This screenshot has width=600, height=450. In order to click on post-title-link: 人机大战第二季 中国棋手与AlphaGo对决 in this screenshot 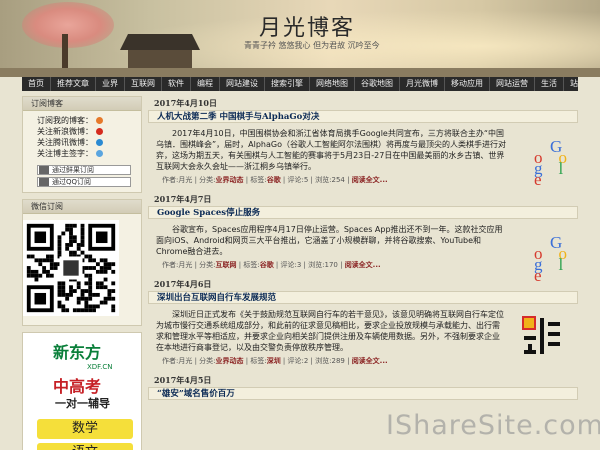, I will do `click(363, 116)`.